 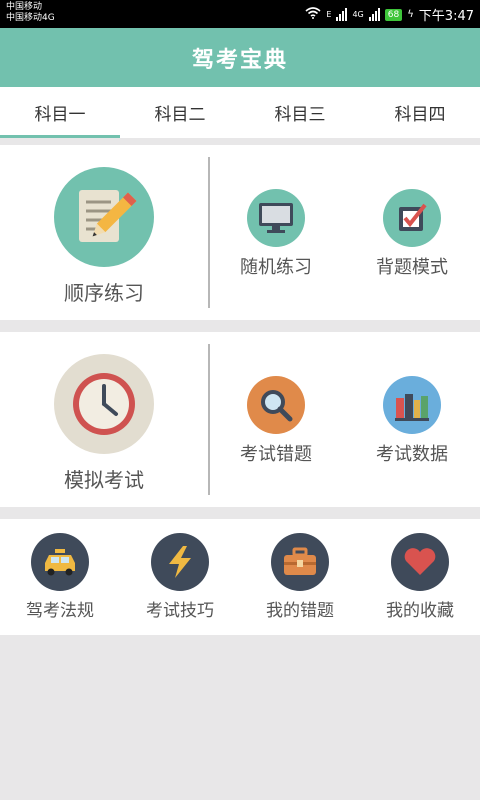 I want to click on signal-icon, so click(x=342, y=14).